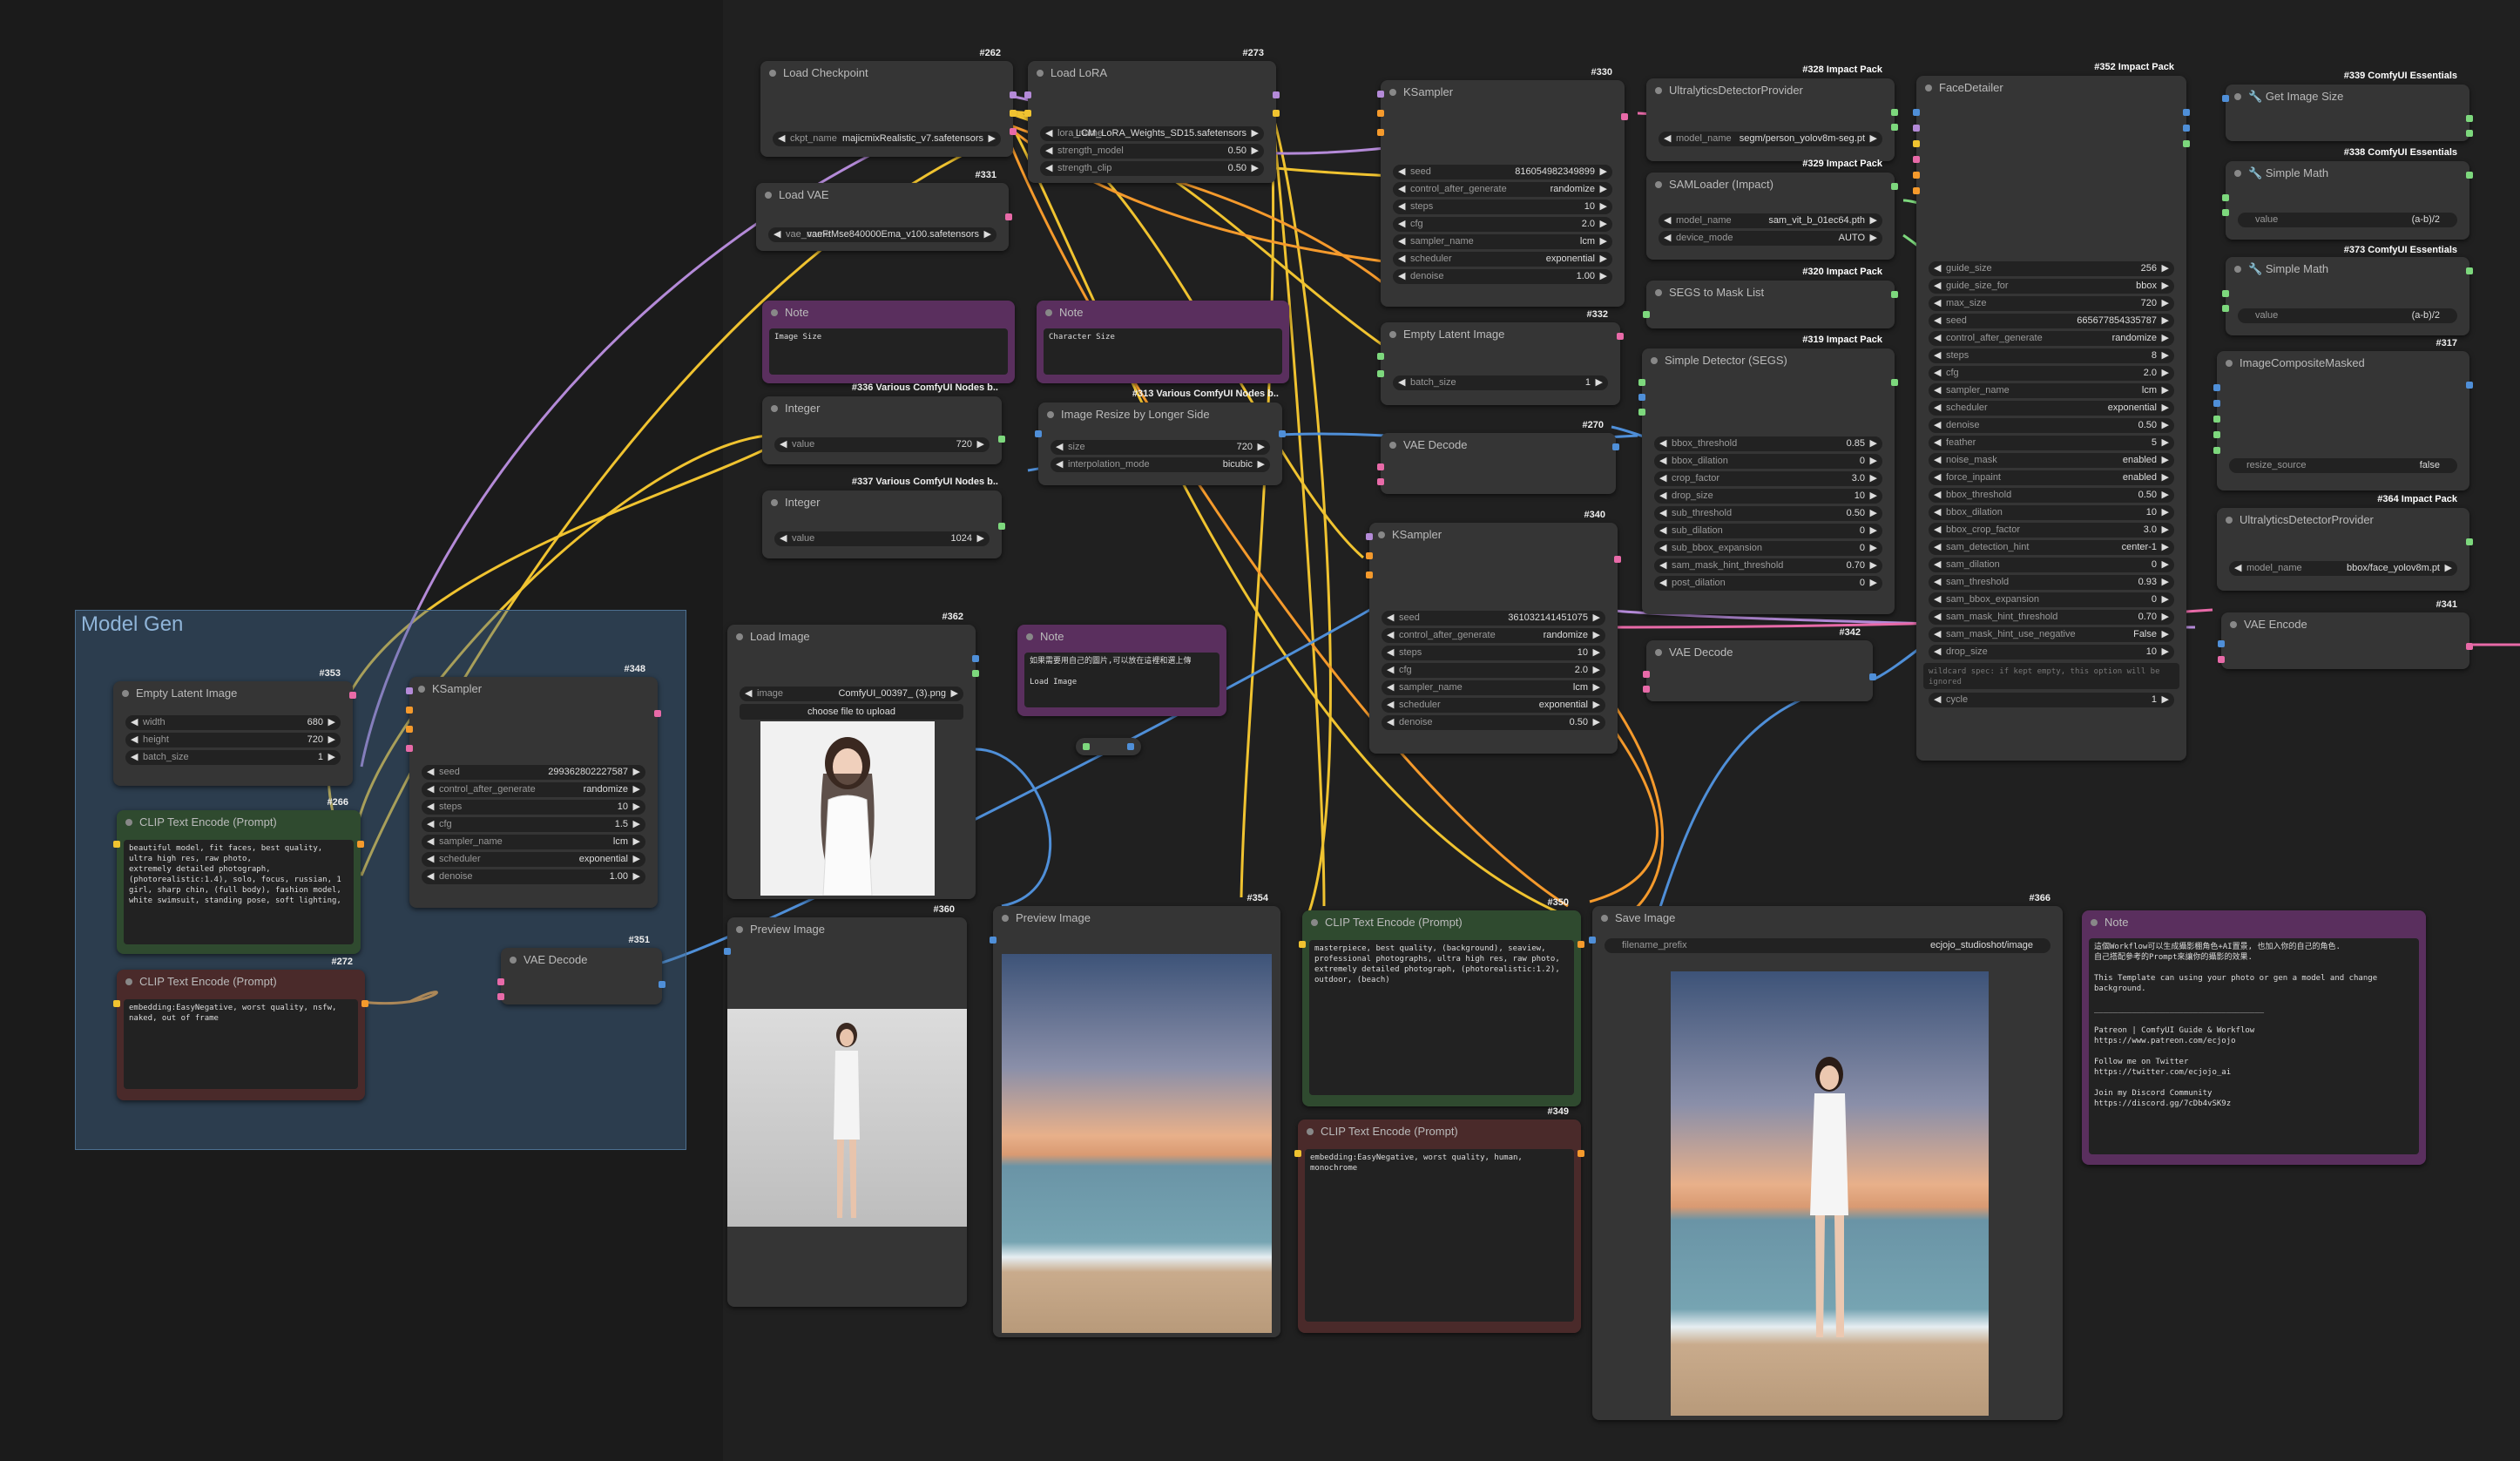 This screenshot has height=1461, width=2520. Describe the element at coordinates (2343, 466) in the screenshot. I see `resize-source-toggle: resize_source false` at that location.